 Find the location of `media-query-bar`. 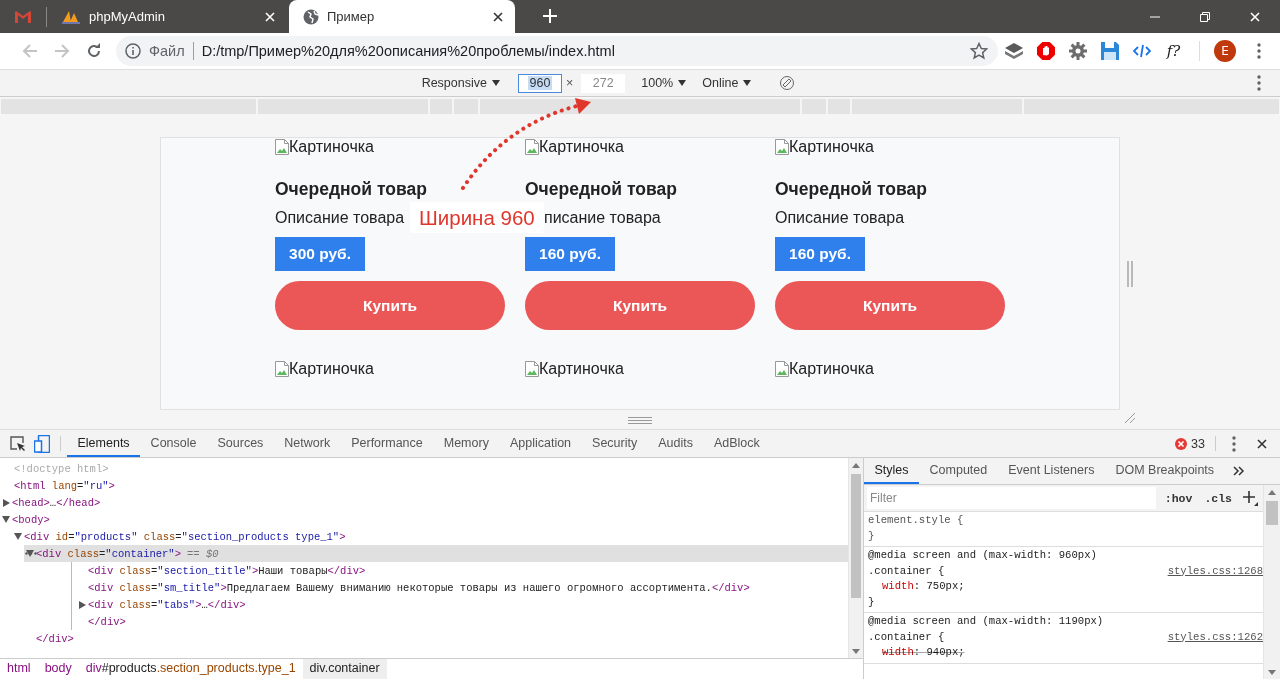

media-query-bar is located at coordinates (640, 106).